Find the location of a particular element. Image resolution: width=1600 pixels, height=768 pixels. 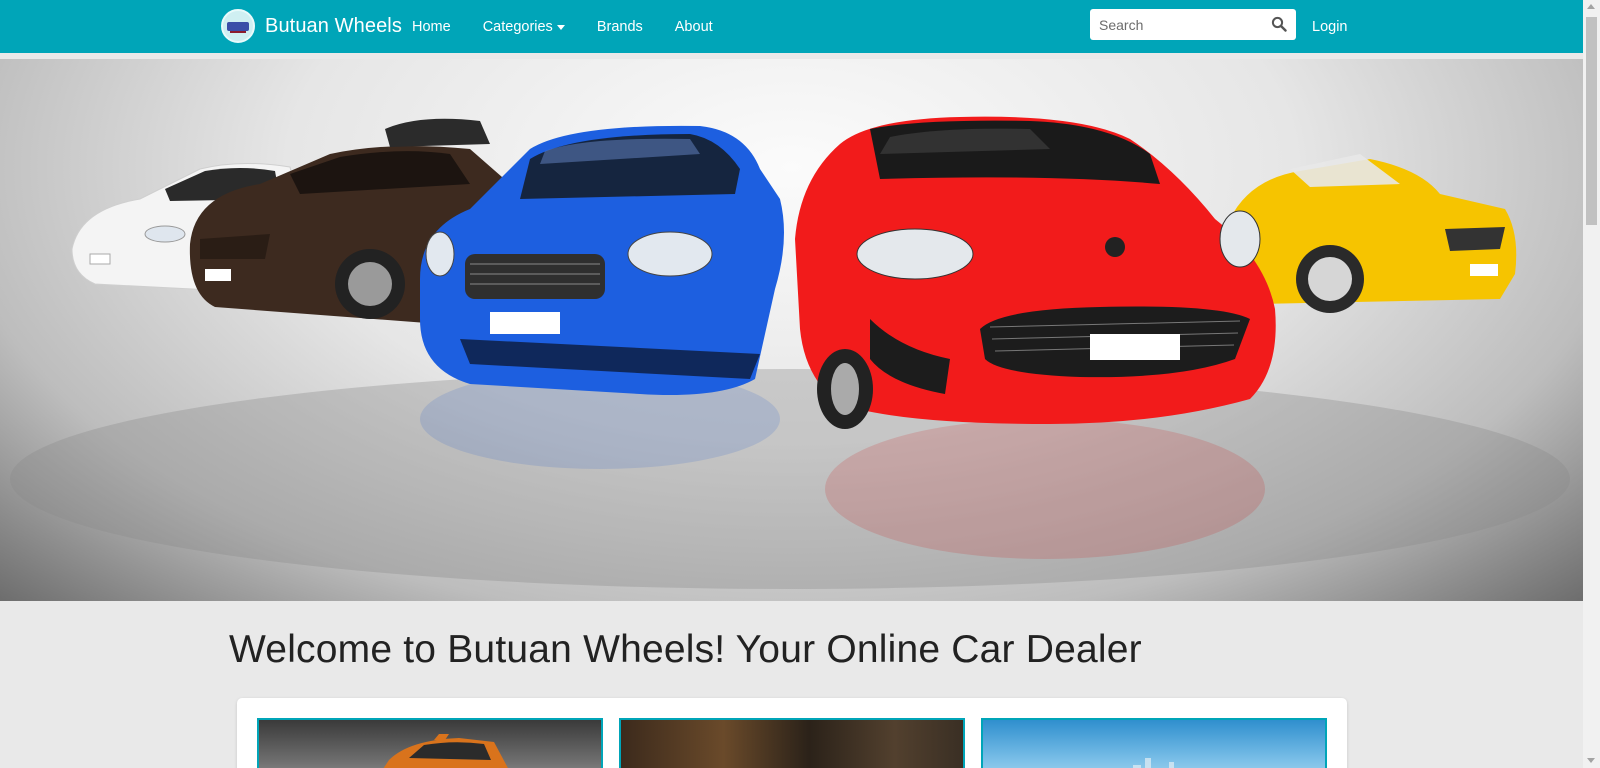

nav-categories: Categories is located at coordinates (524, 27).